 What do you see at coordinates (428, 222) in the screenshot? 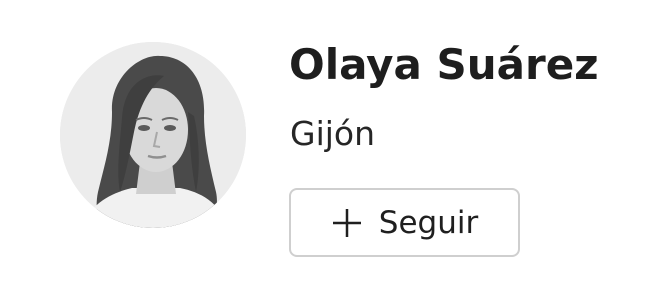
I see `follow-button-label: Seguir` at bounding box center [428, 222].